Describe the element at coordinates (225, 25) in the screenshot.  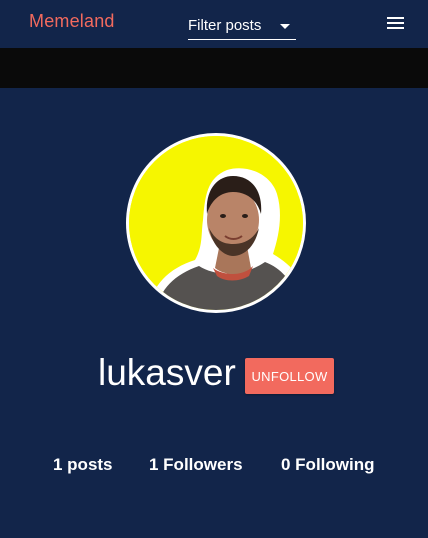
I see `filter-posts-label: Filter posts` at that location.